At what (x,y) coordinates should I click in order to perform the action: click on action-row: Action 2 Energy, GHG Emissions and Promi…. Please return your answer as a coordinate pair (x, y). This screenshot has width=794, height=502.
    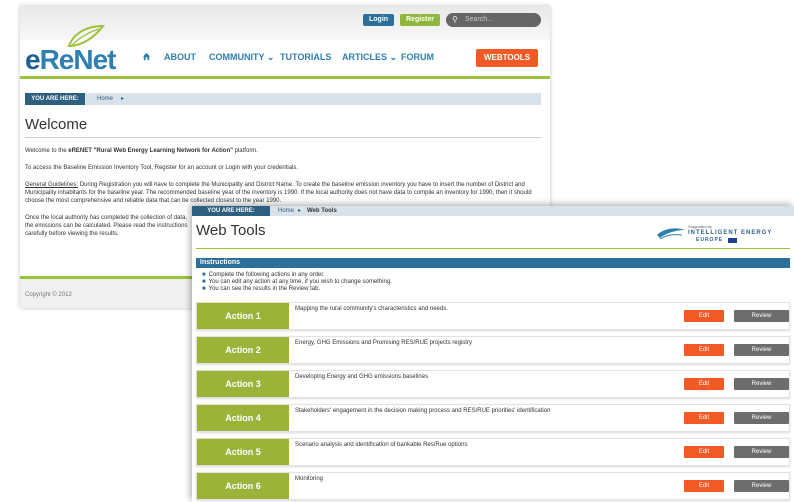
    Looking at the image, I should click on (493, 350).